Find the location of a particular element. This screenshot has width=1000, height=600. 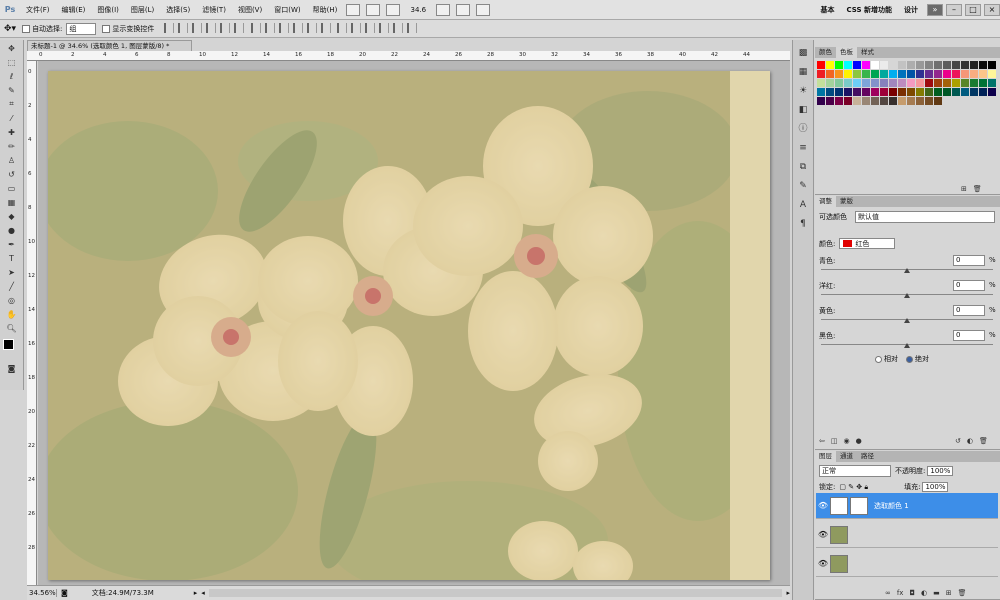

view-extras-icon is located at coordinates (393, 9).